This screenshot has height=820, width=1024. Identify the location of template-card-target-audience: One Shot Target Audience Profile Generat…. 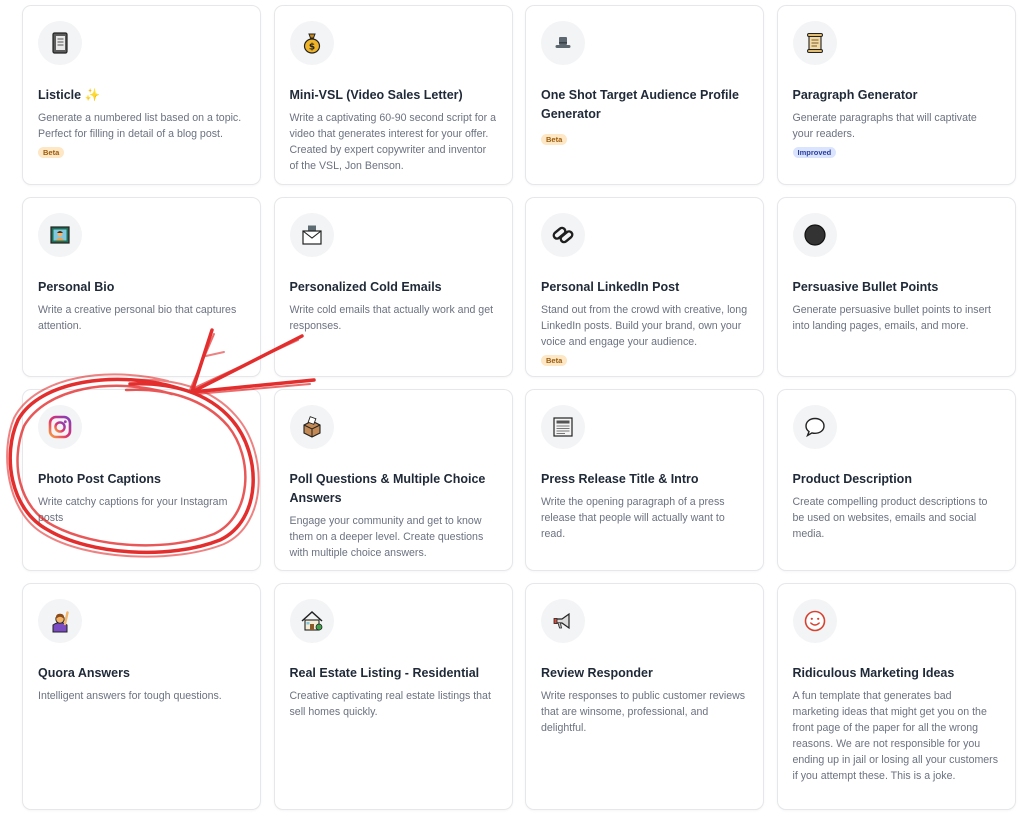
(644, 95).